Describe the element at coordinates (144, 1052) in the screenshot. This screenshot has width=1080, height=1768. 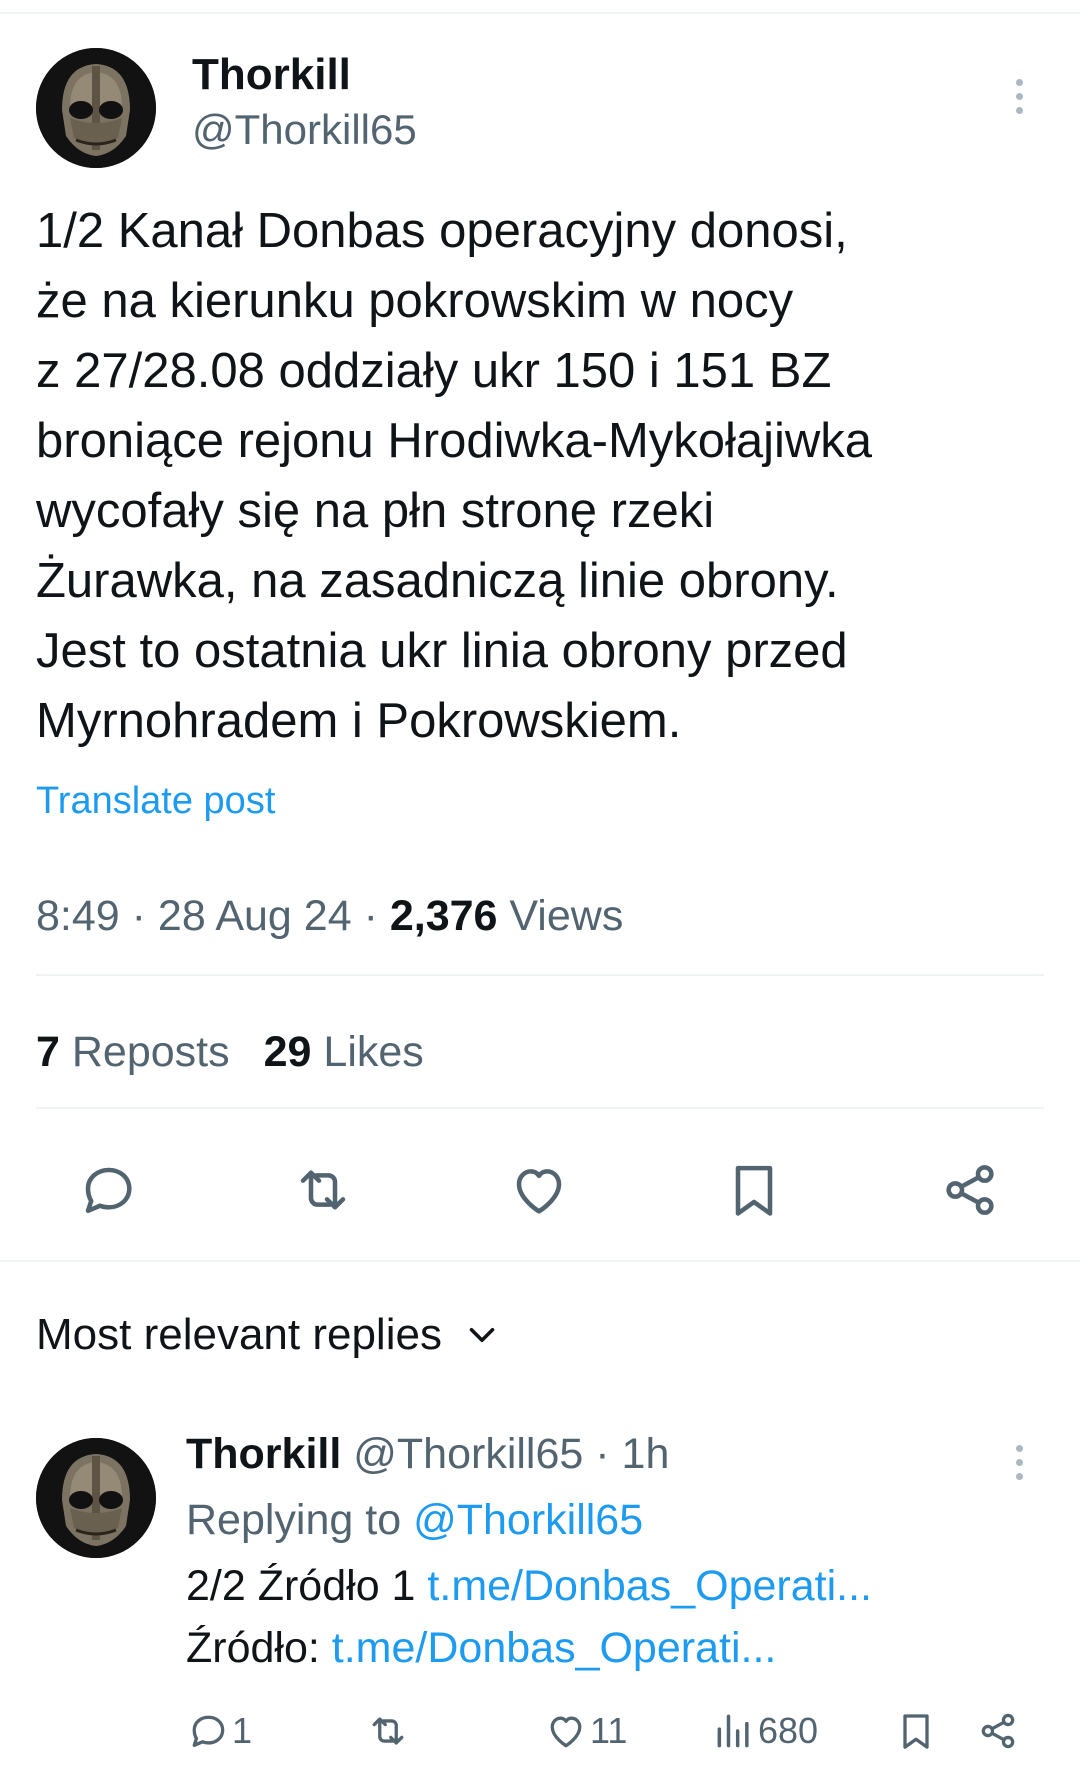
I see `reposts-label: Reposts` at that location.